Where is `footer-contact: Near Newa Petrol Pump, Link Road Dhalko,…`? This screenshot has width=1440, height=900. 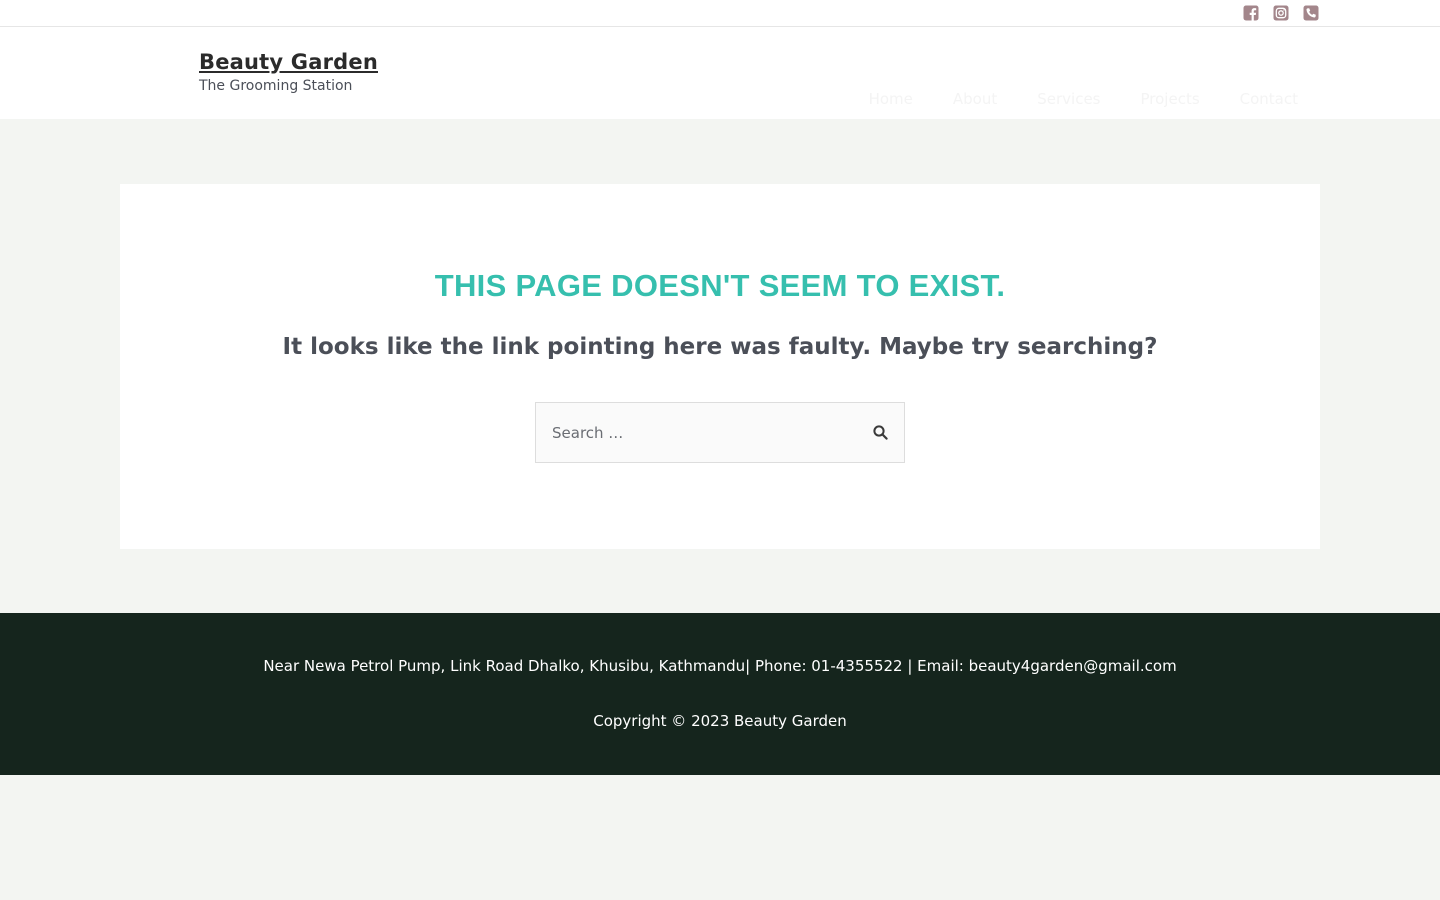 footer-contact: Near Newa Petrol Pump, Link Road Dhalko,… is located at coordinates (720, 666).